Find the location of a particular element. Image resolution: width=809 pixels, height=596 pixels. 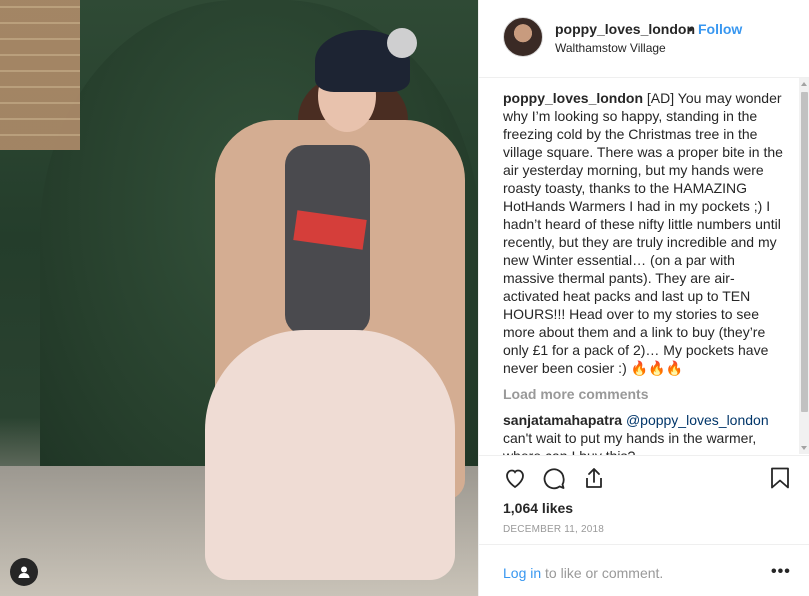

action-bar is located at coordinates (644, 477).